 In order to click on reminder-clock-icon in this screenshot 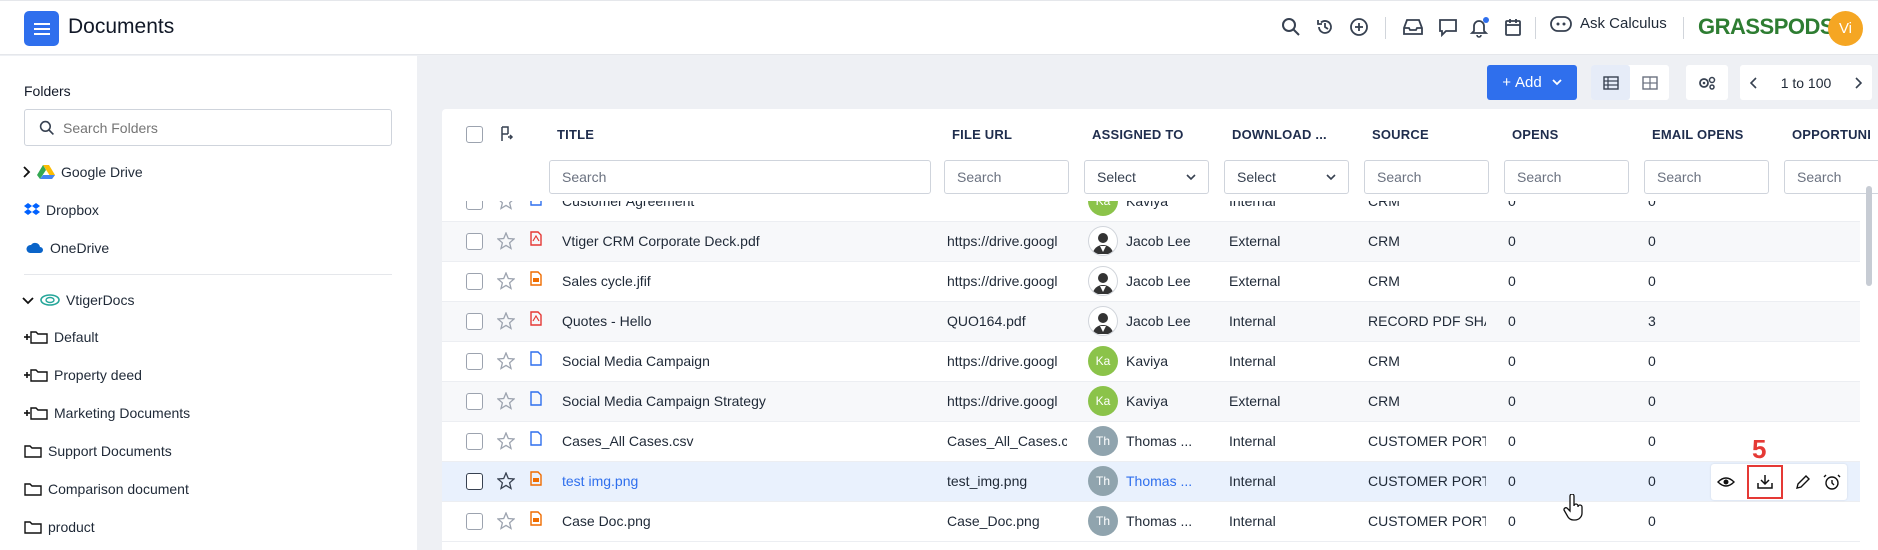, I will do `click(1832, 482)`.